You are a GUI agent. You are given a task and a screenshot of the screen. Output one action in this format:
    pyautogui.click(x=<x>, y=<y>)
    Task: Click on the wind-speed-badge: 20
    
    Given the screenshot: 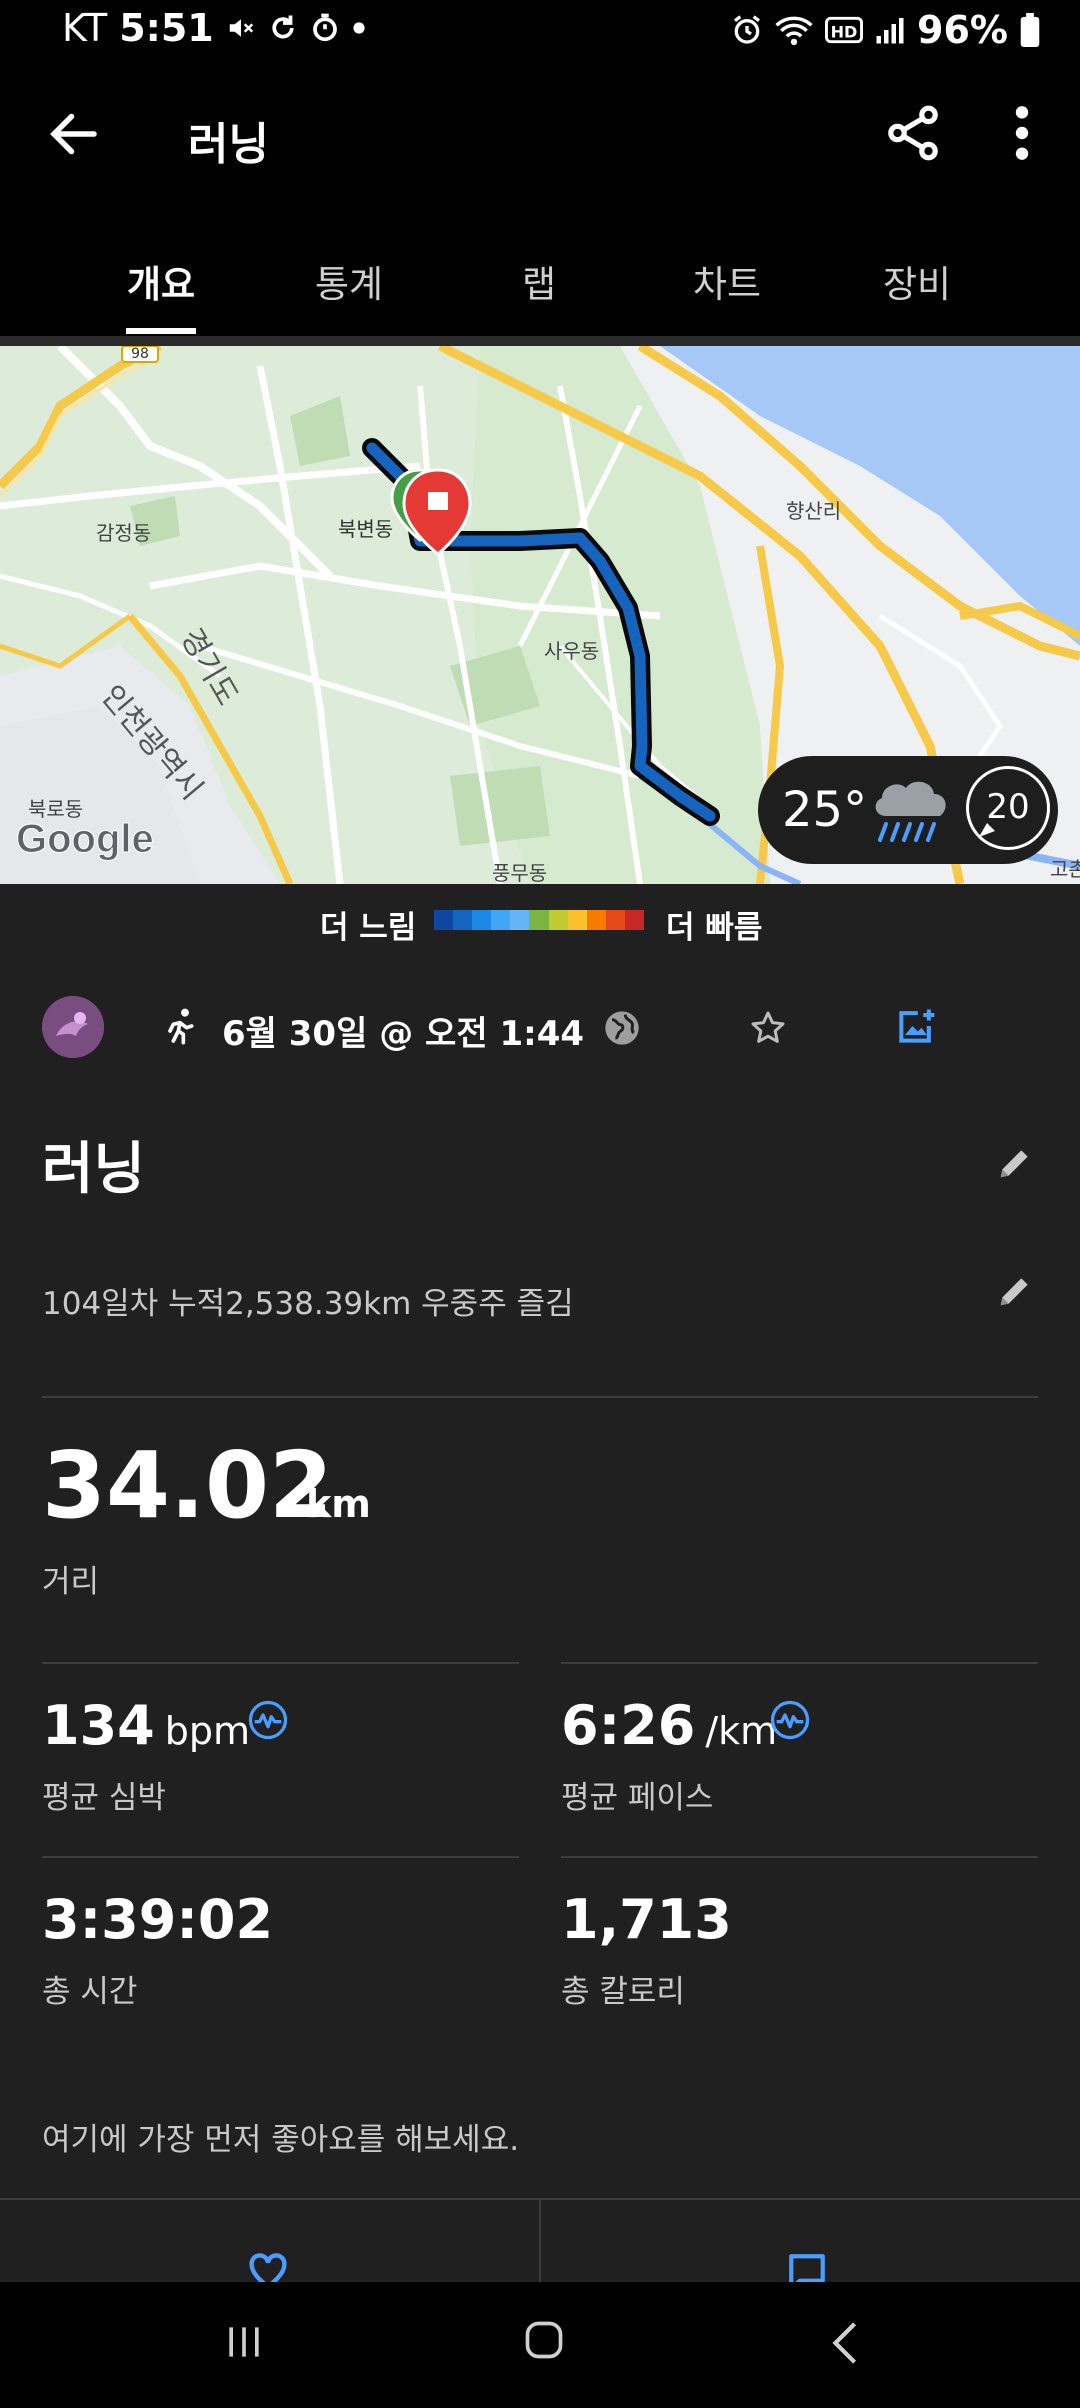 What is the action you would take?
    pyautogui.click(x=1008, y=808)
    